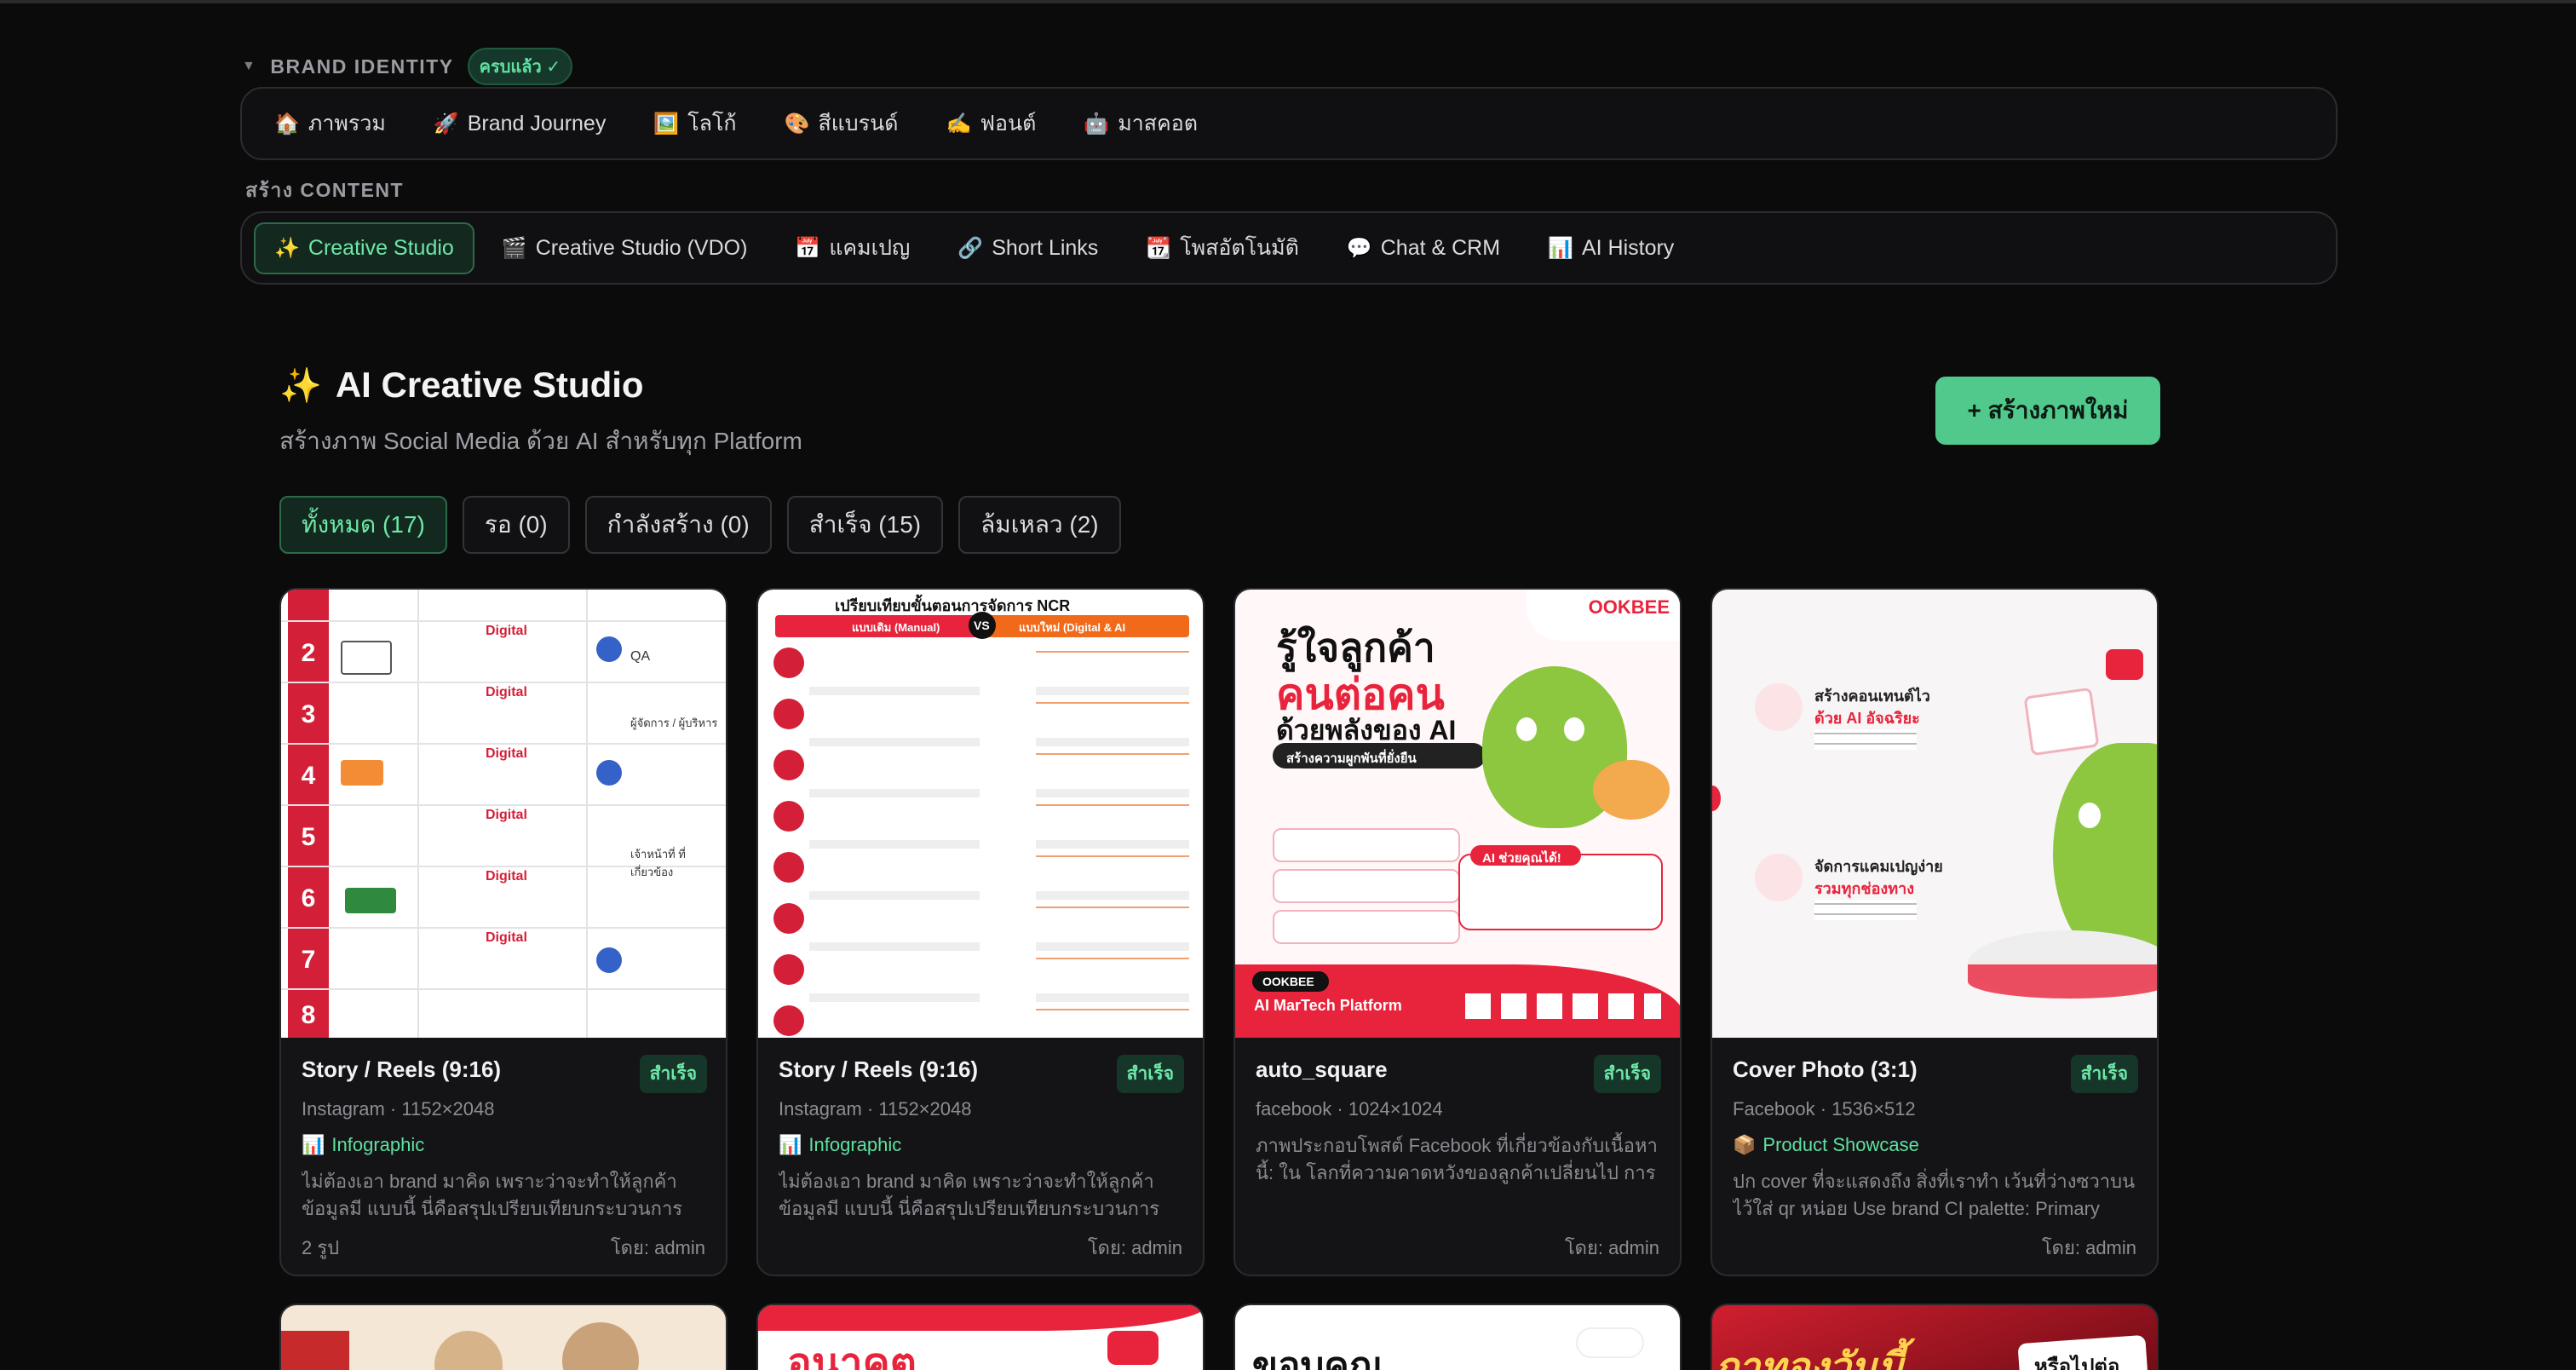  I want to click on thumb-text: AI MarTech Platform, so click(1328, 1006).